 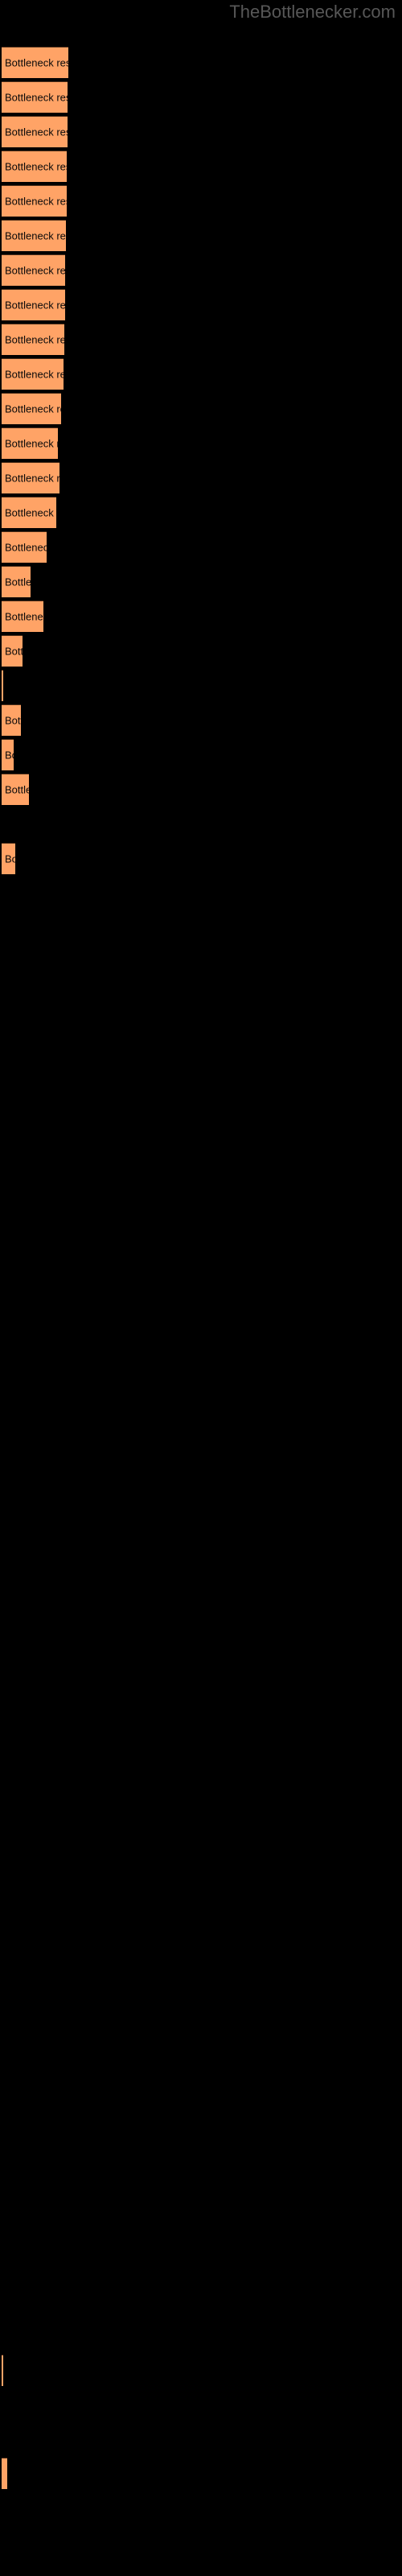 I want to click on bar-label-15: Bottleneck result, so click(x=18, y=582).